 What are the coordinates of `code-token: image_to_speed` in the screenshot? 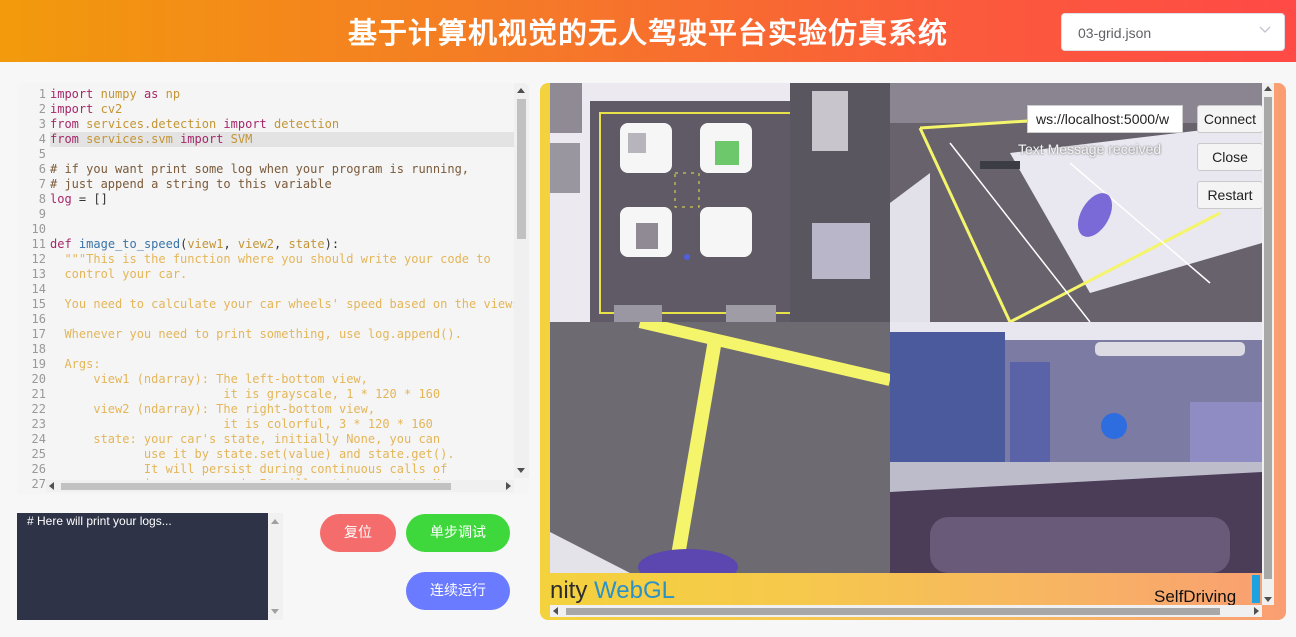 It's located at (129, 244).